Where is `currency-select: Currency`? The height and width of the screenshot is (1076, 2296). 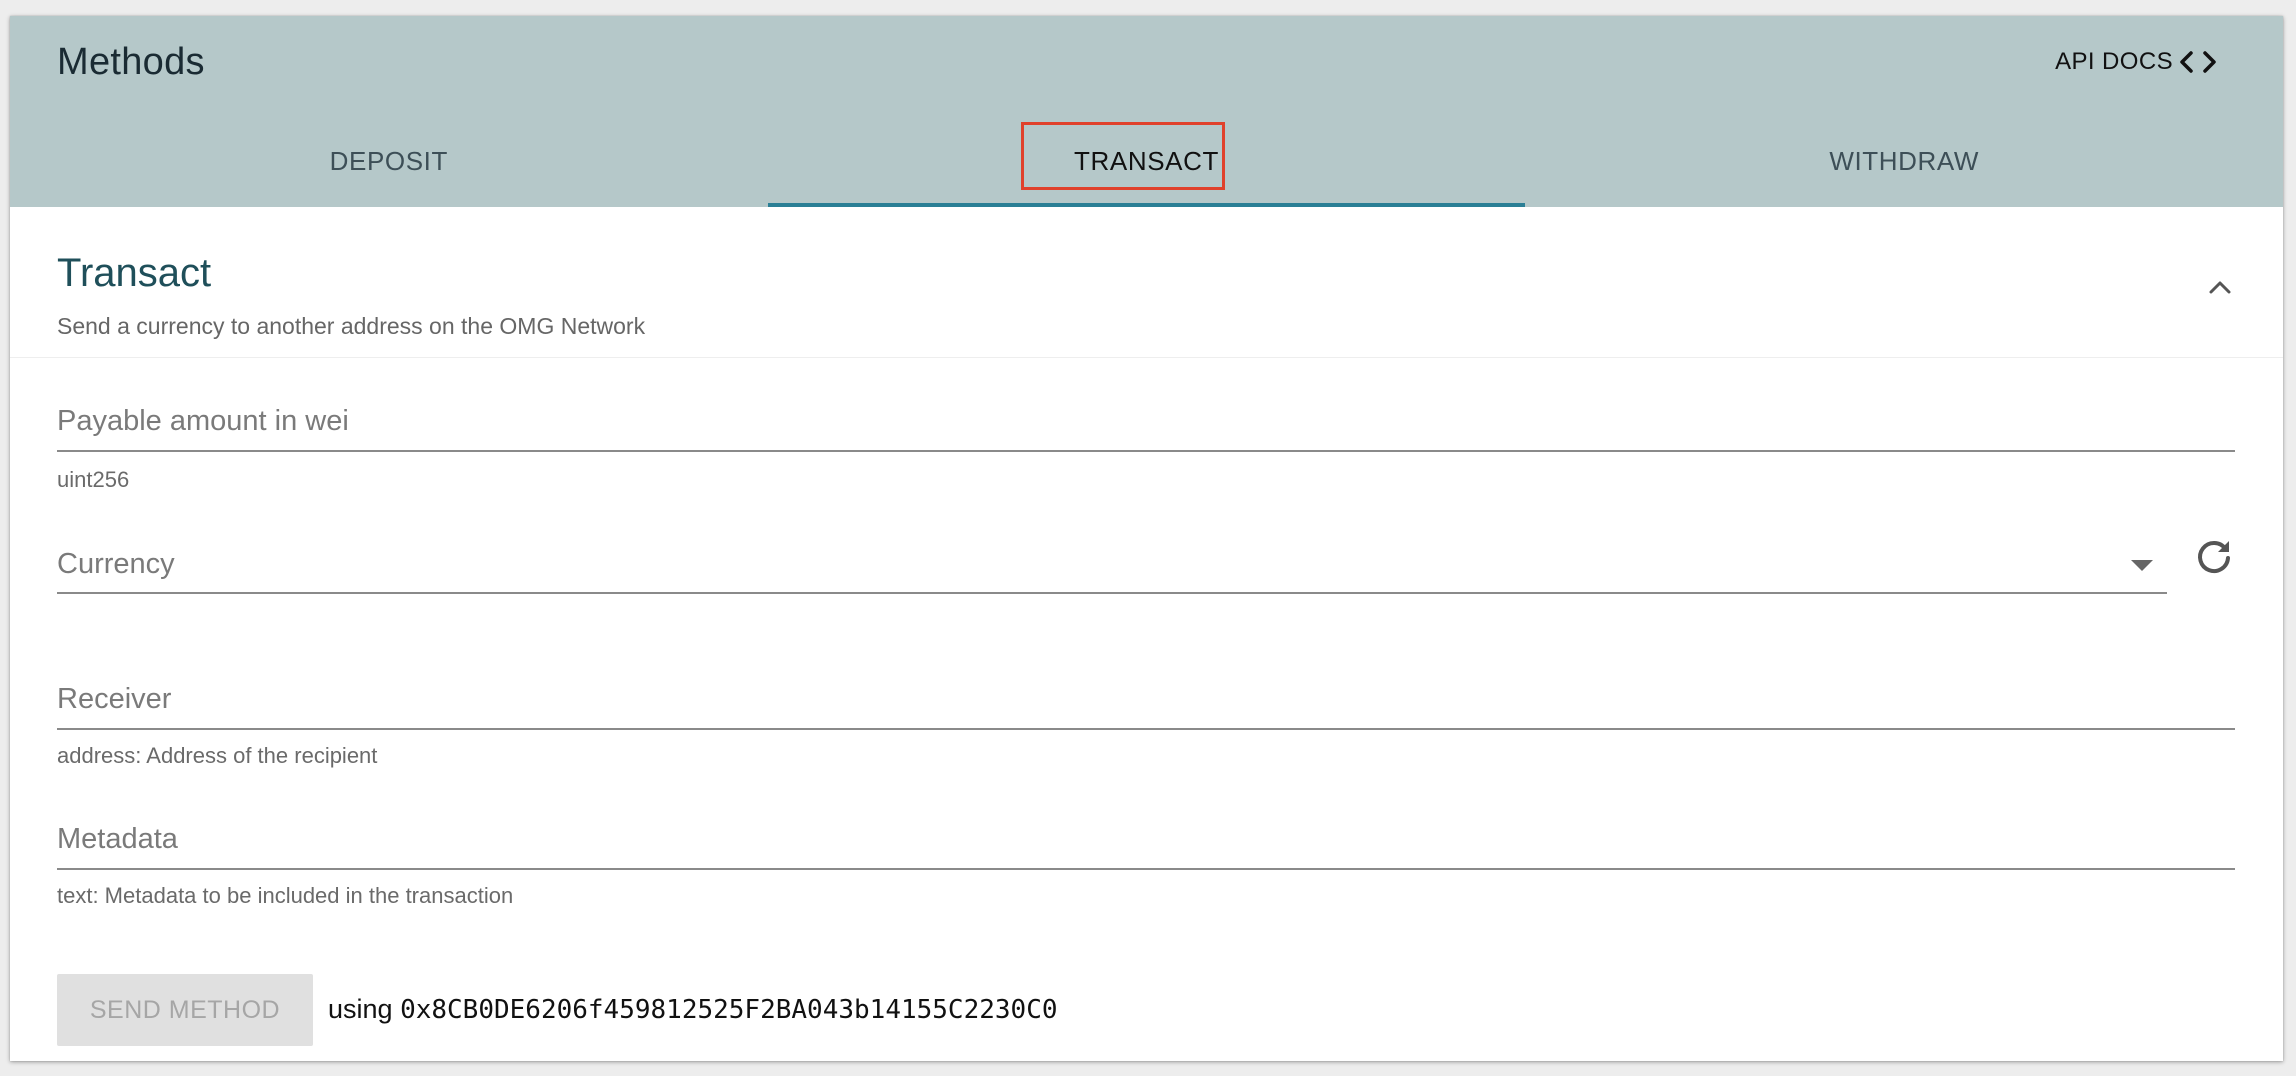 currency-select: Currency is located at coordinates (1112, 564).